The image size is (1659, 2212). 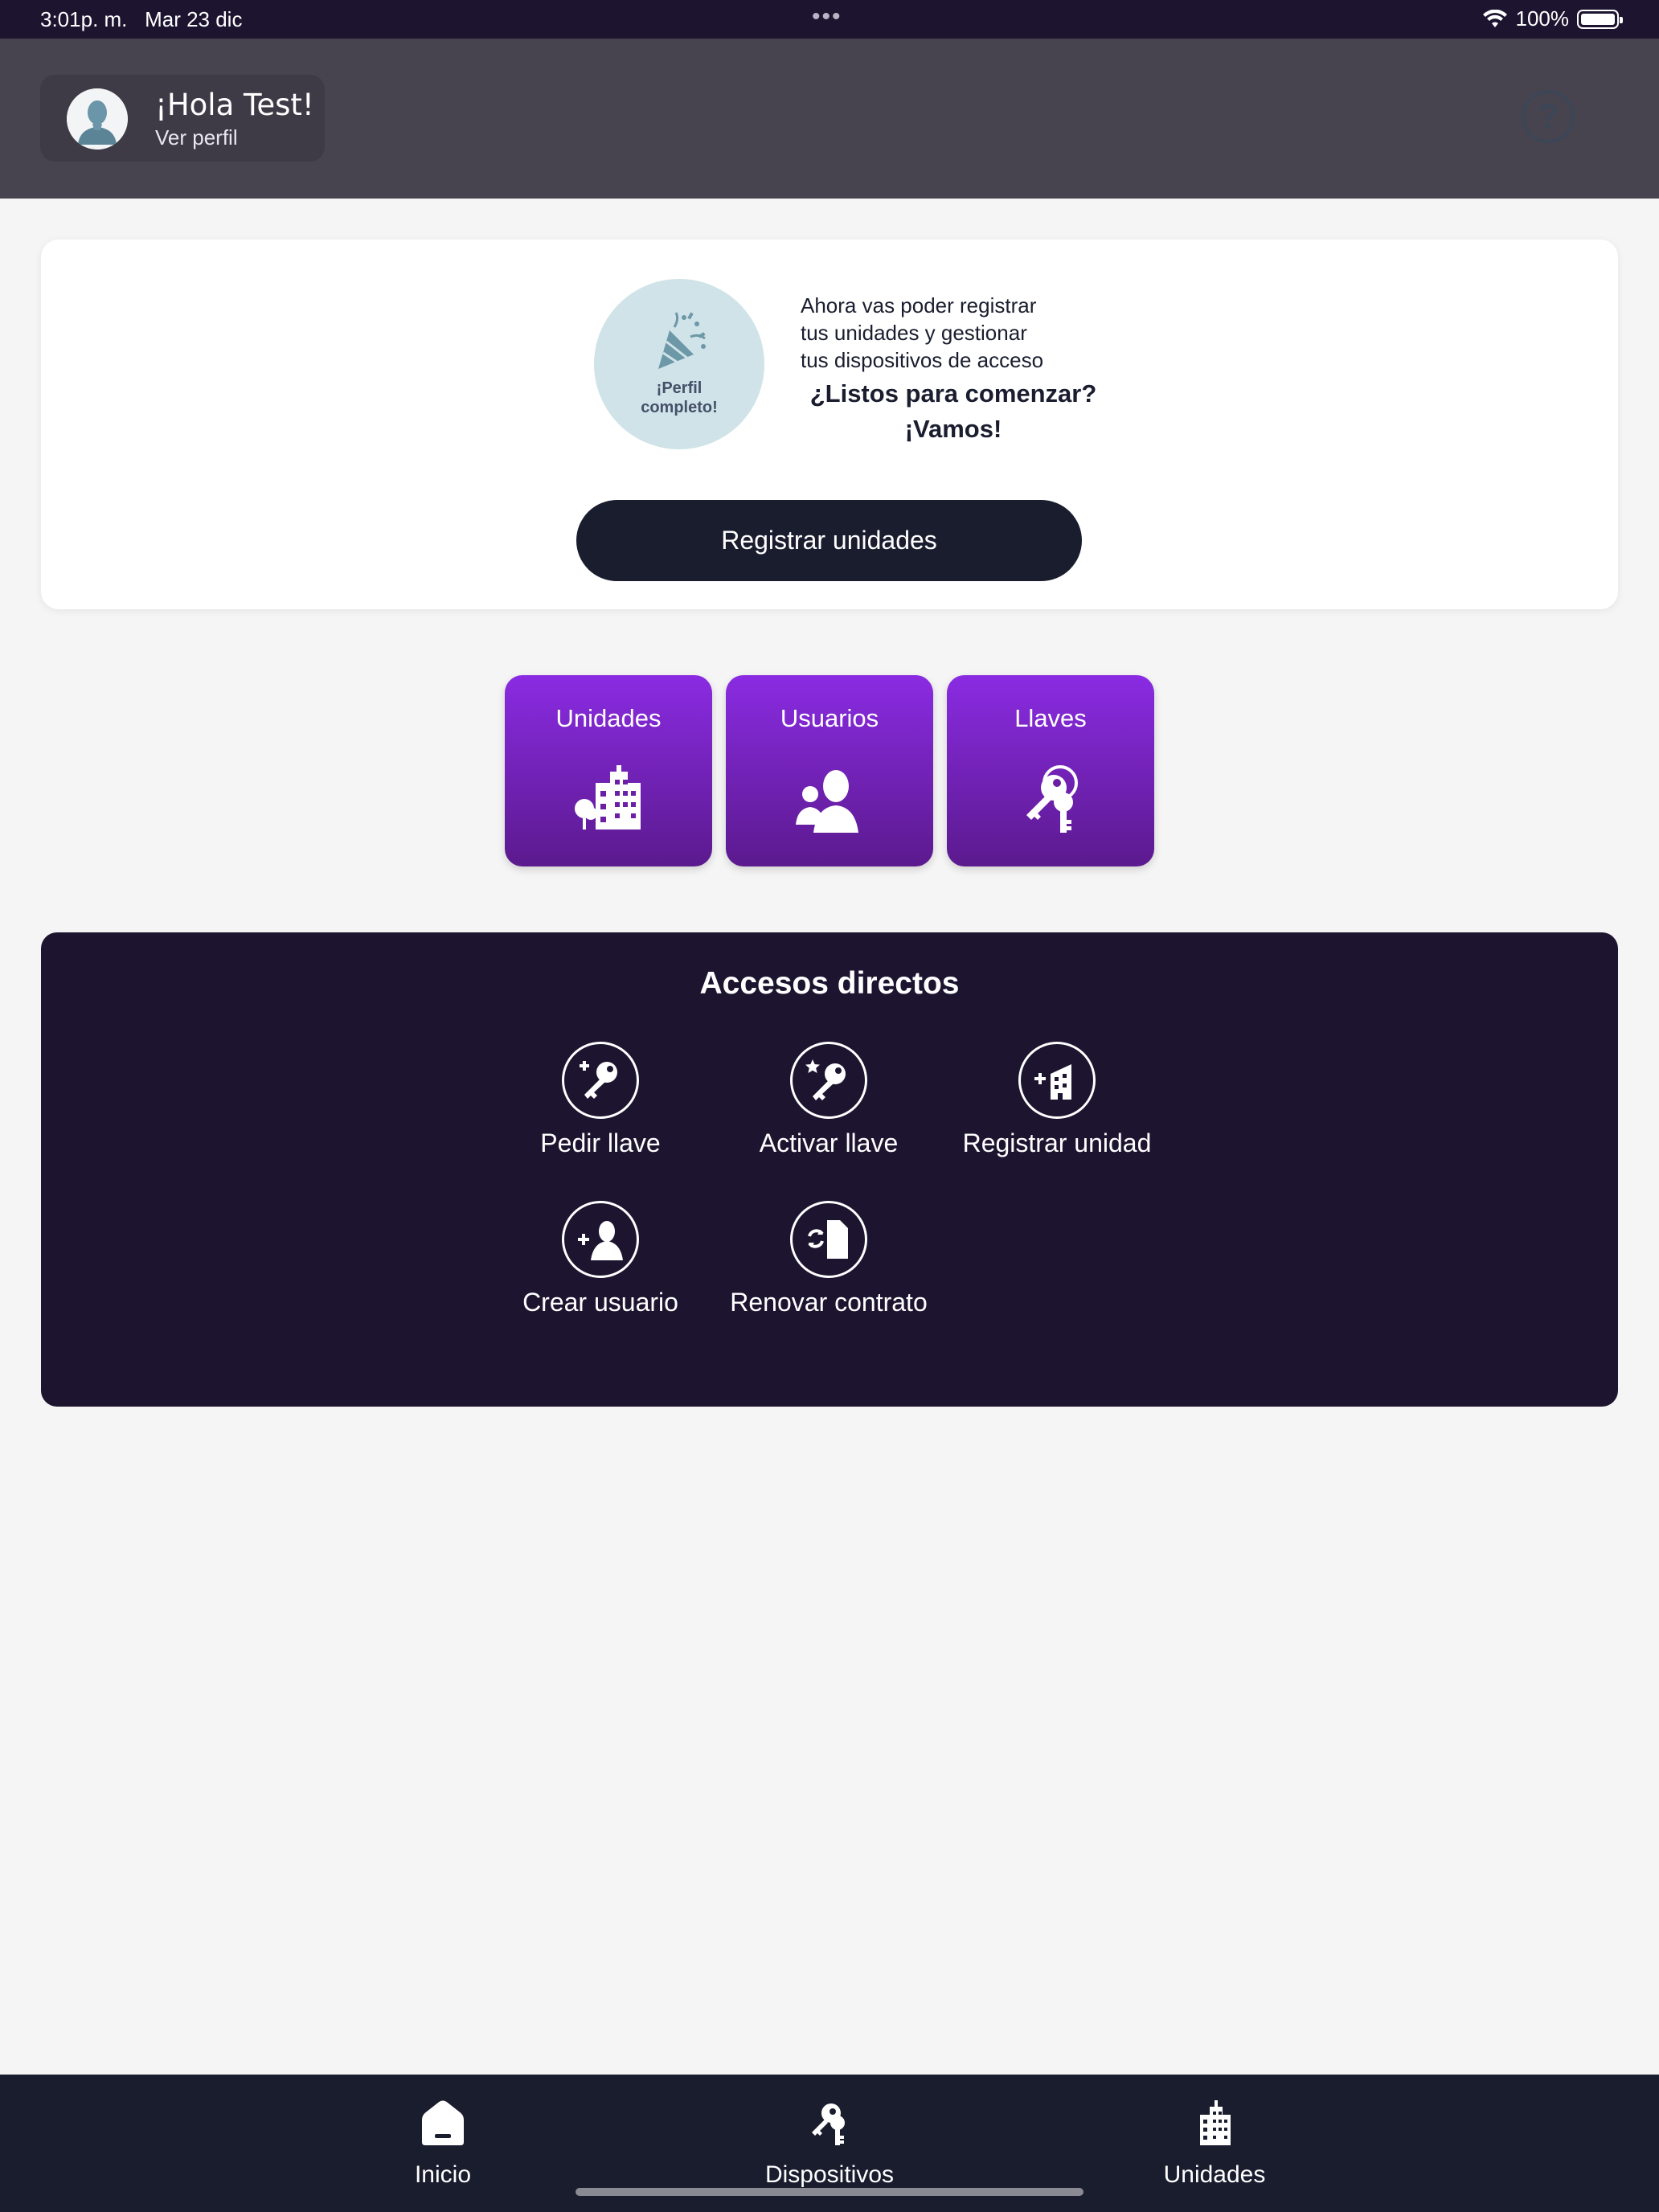 What do you see at coordinates (829, 983) in the screenshot?
I see `shortcuts-title: Accesos directos` at bounding box center [829, 983].